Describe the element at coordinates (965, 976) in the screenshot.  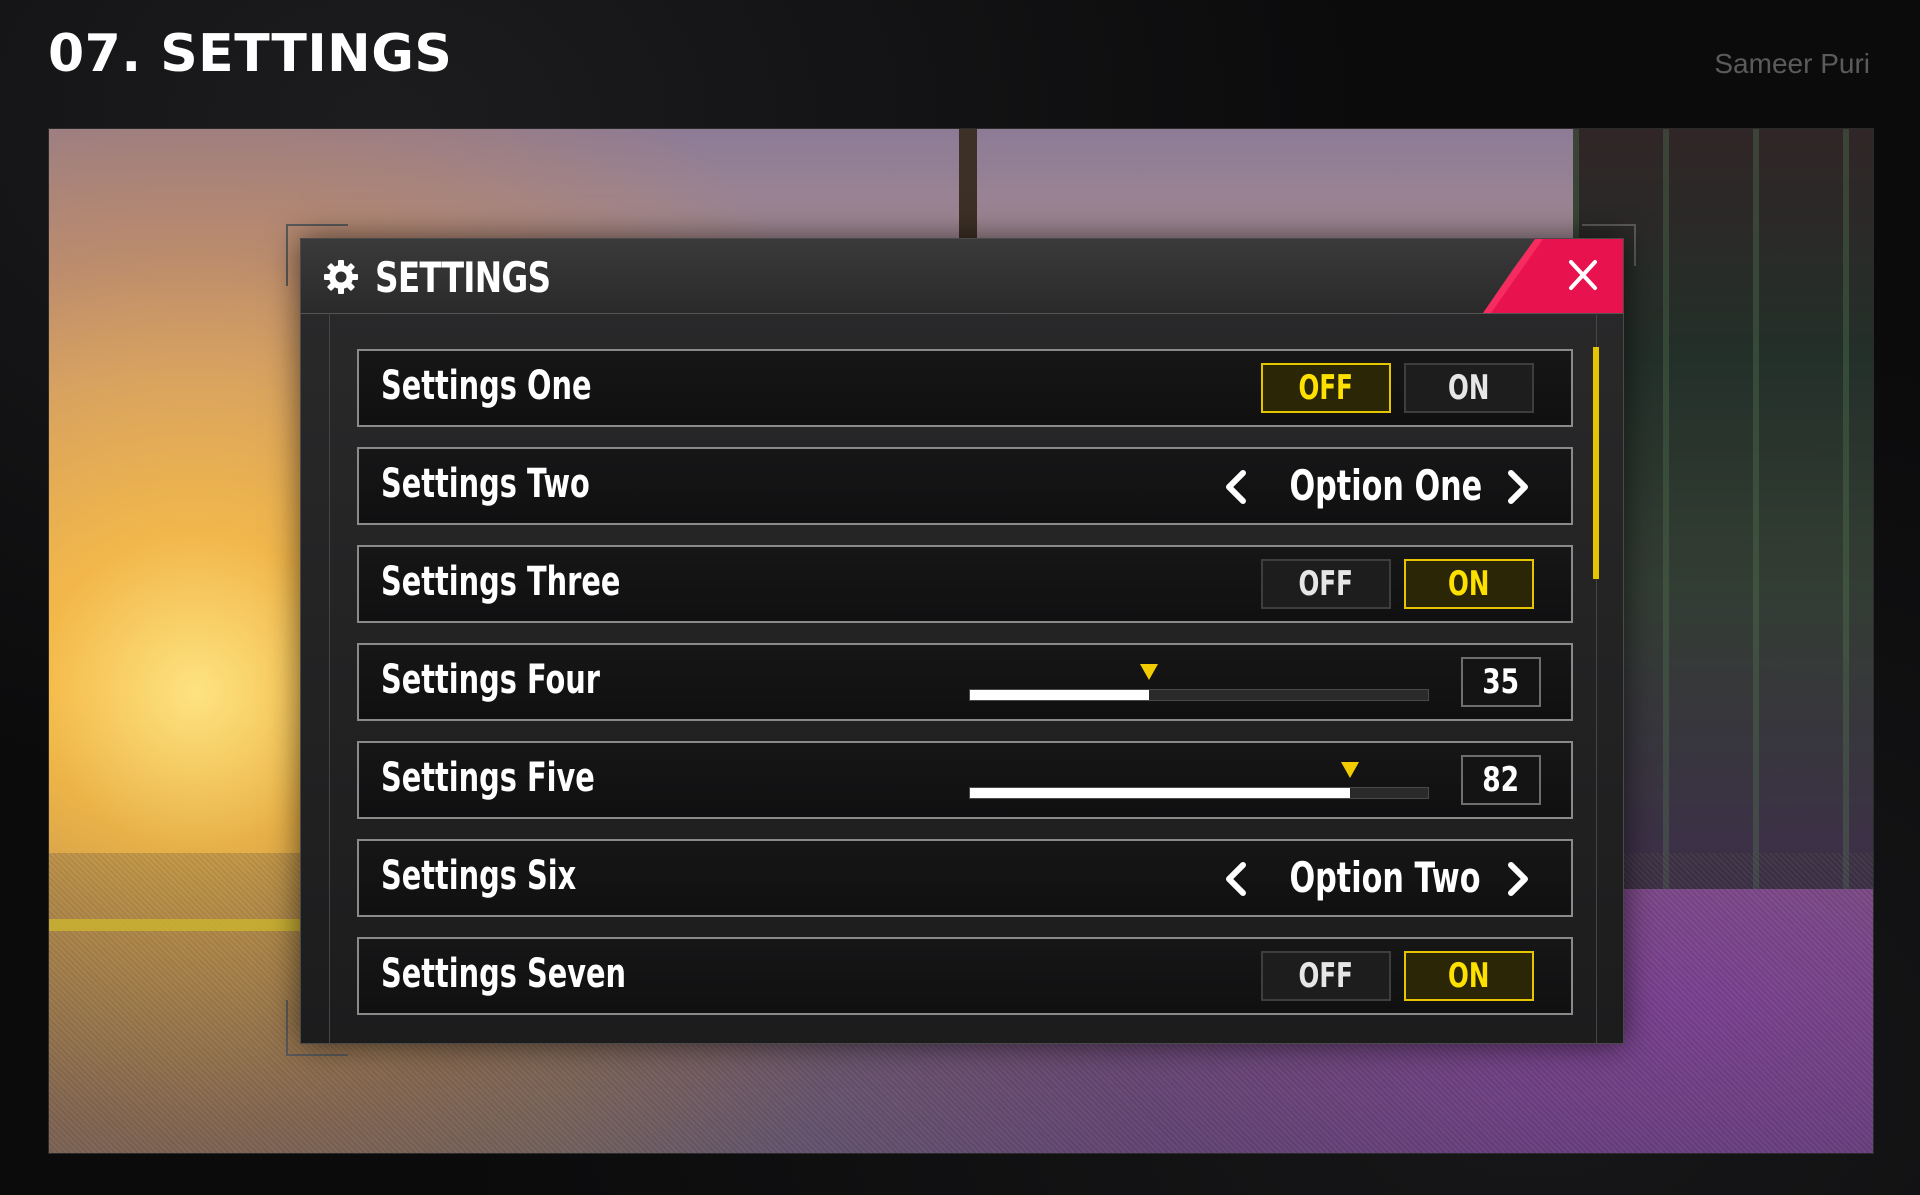
I see `setting-row-seven: Settings Seven OFF ON` at that location.